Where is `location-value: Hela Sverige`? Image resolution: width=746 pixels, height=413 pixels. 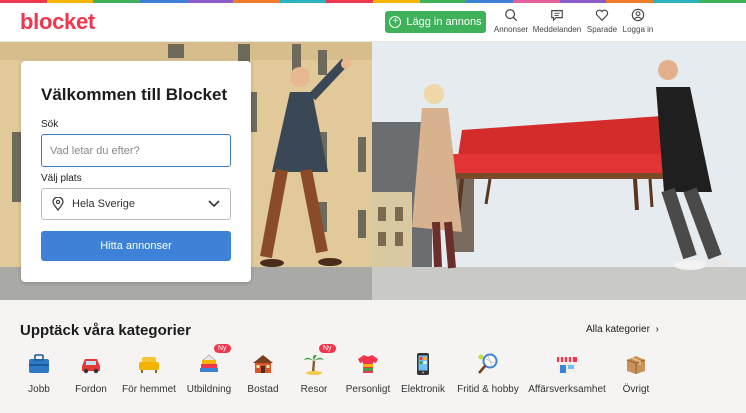 location-value: Hela Sverige is located at coordinates (103, 204).